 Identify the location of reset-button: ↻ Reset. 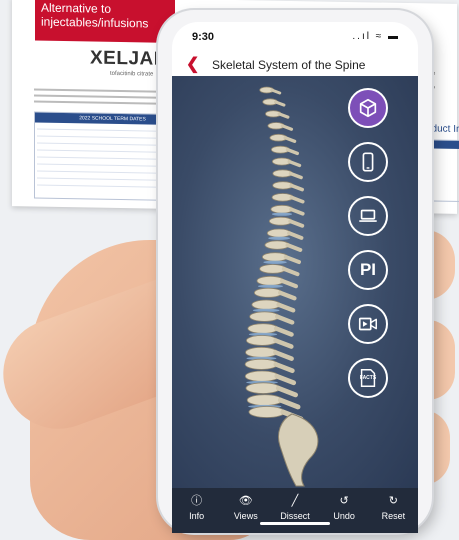
(393, 507).